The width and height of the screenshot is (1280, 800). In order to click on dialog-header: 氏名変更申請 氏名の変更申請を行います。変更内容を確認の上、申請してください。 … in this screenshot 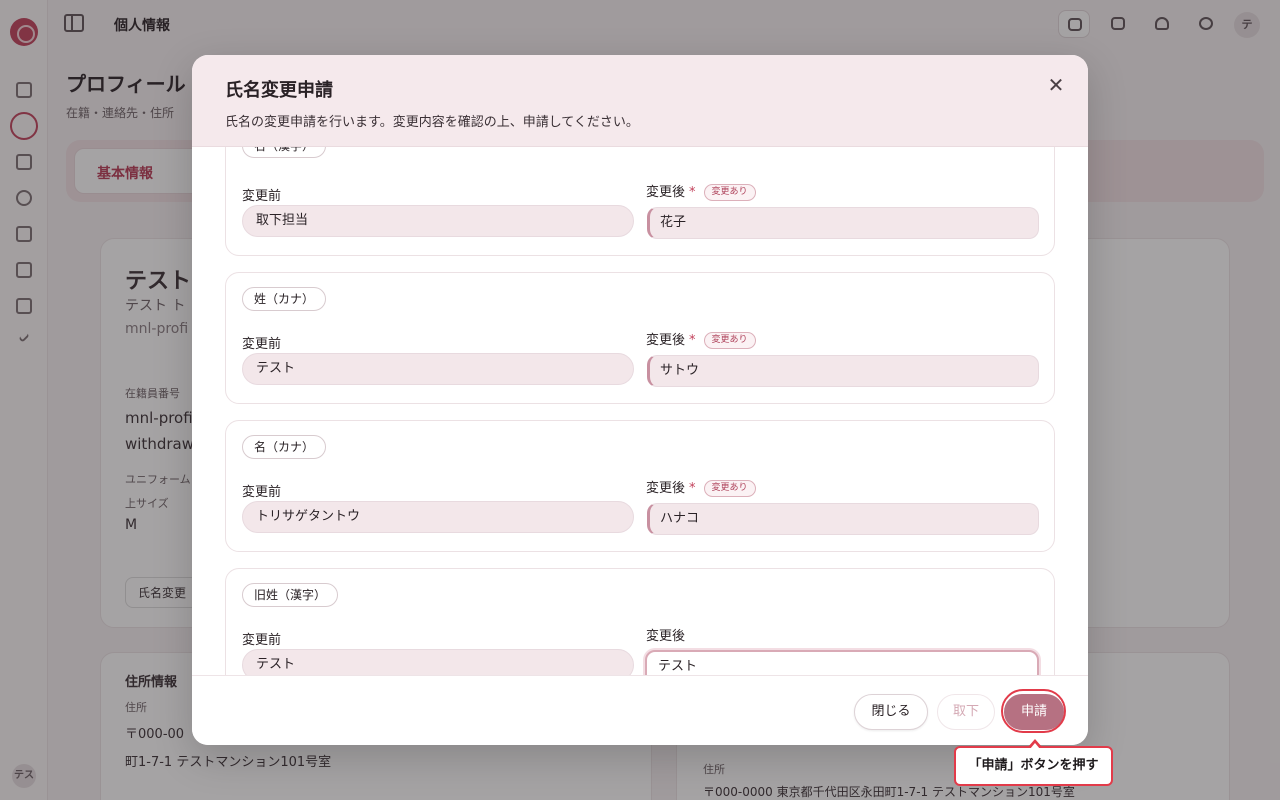, I will do `click(640, 101)`.